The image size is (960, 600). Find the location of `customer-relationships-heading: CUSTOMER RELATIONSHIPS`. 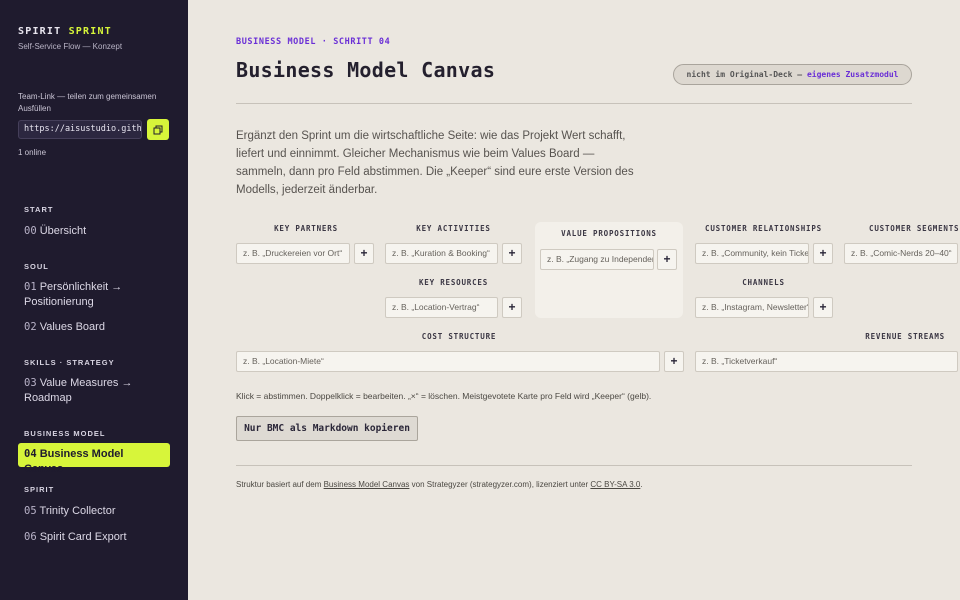

customer-relationships-heading: CUSTOMER RELATIONSHIPS is located at coordinates (763, 228).